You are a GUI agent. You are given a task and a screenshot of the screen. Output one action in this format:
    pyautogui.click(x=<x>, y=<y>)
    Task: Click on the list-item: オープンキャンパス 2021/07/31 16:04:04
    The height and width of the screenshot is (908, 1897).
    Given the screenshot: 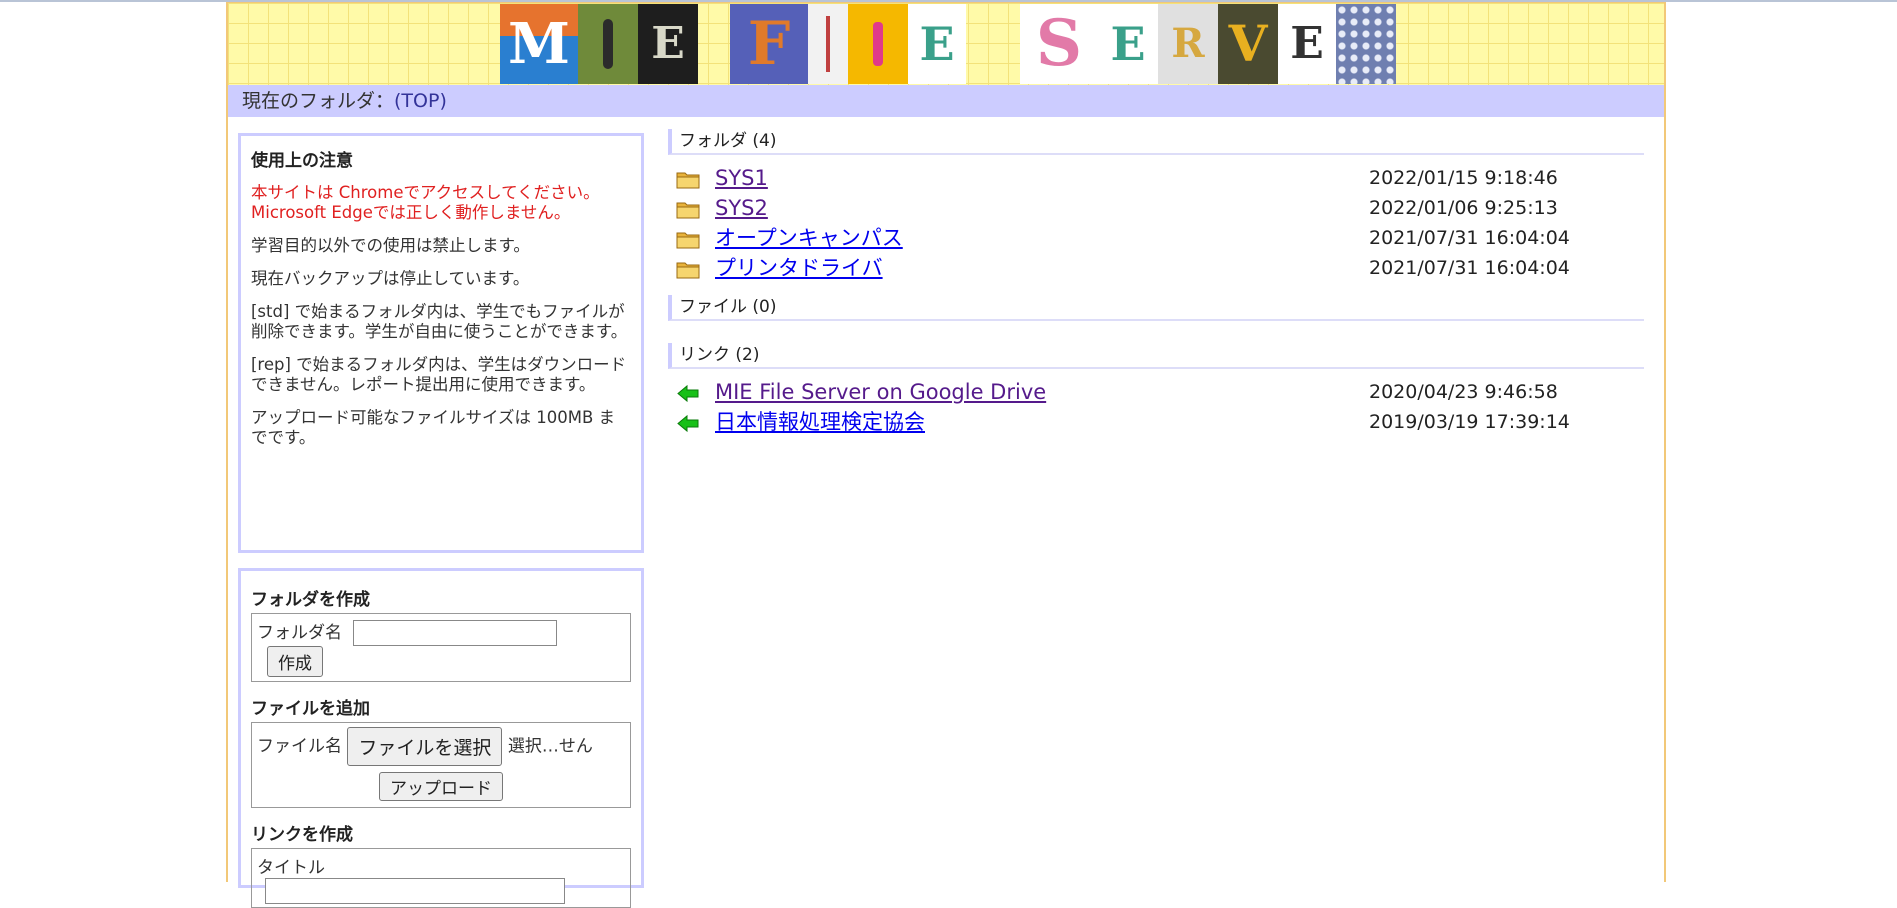 What is the action you would take?
    pyautogui.click(x=1156, y=238)
    